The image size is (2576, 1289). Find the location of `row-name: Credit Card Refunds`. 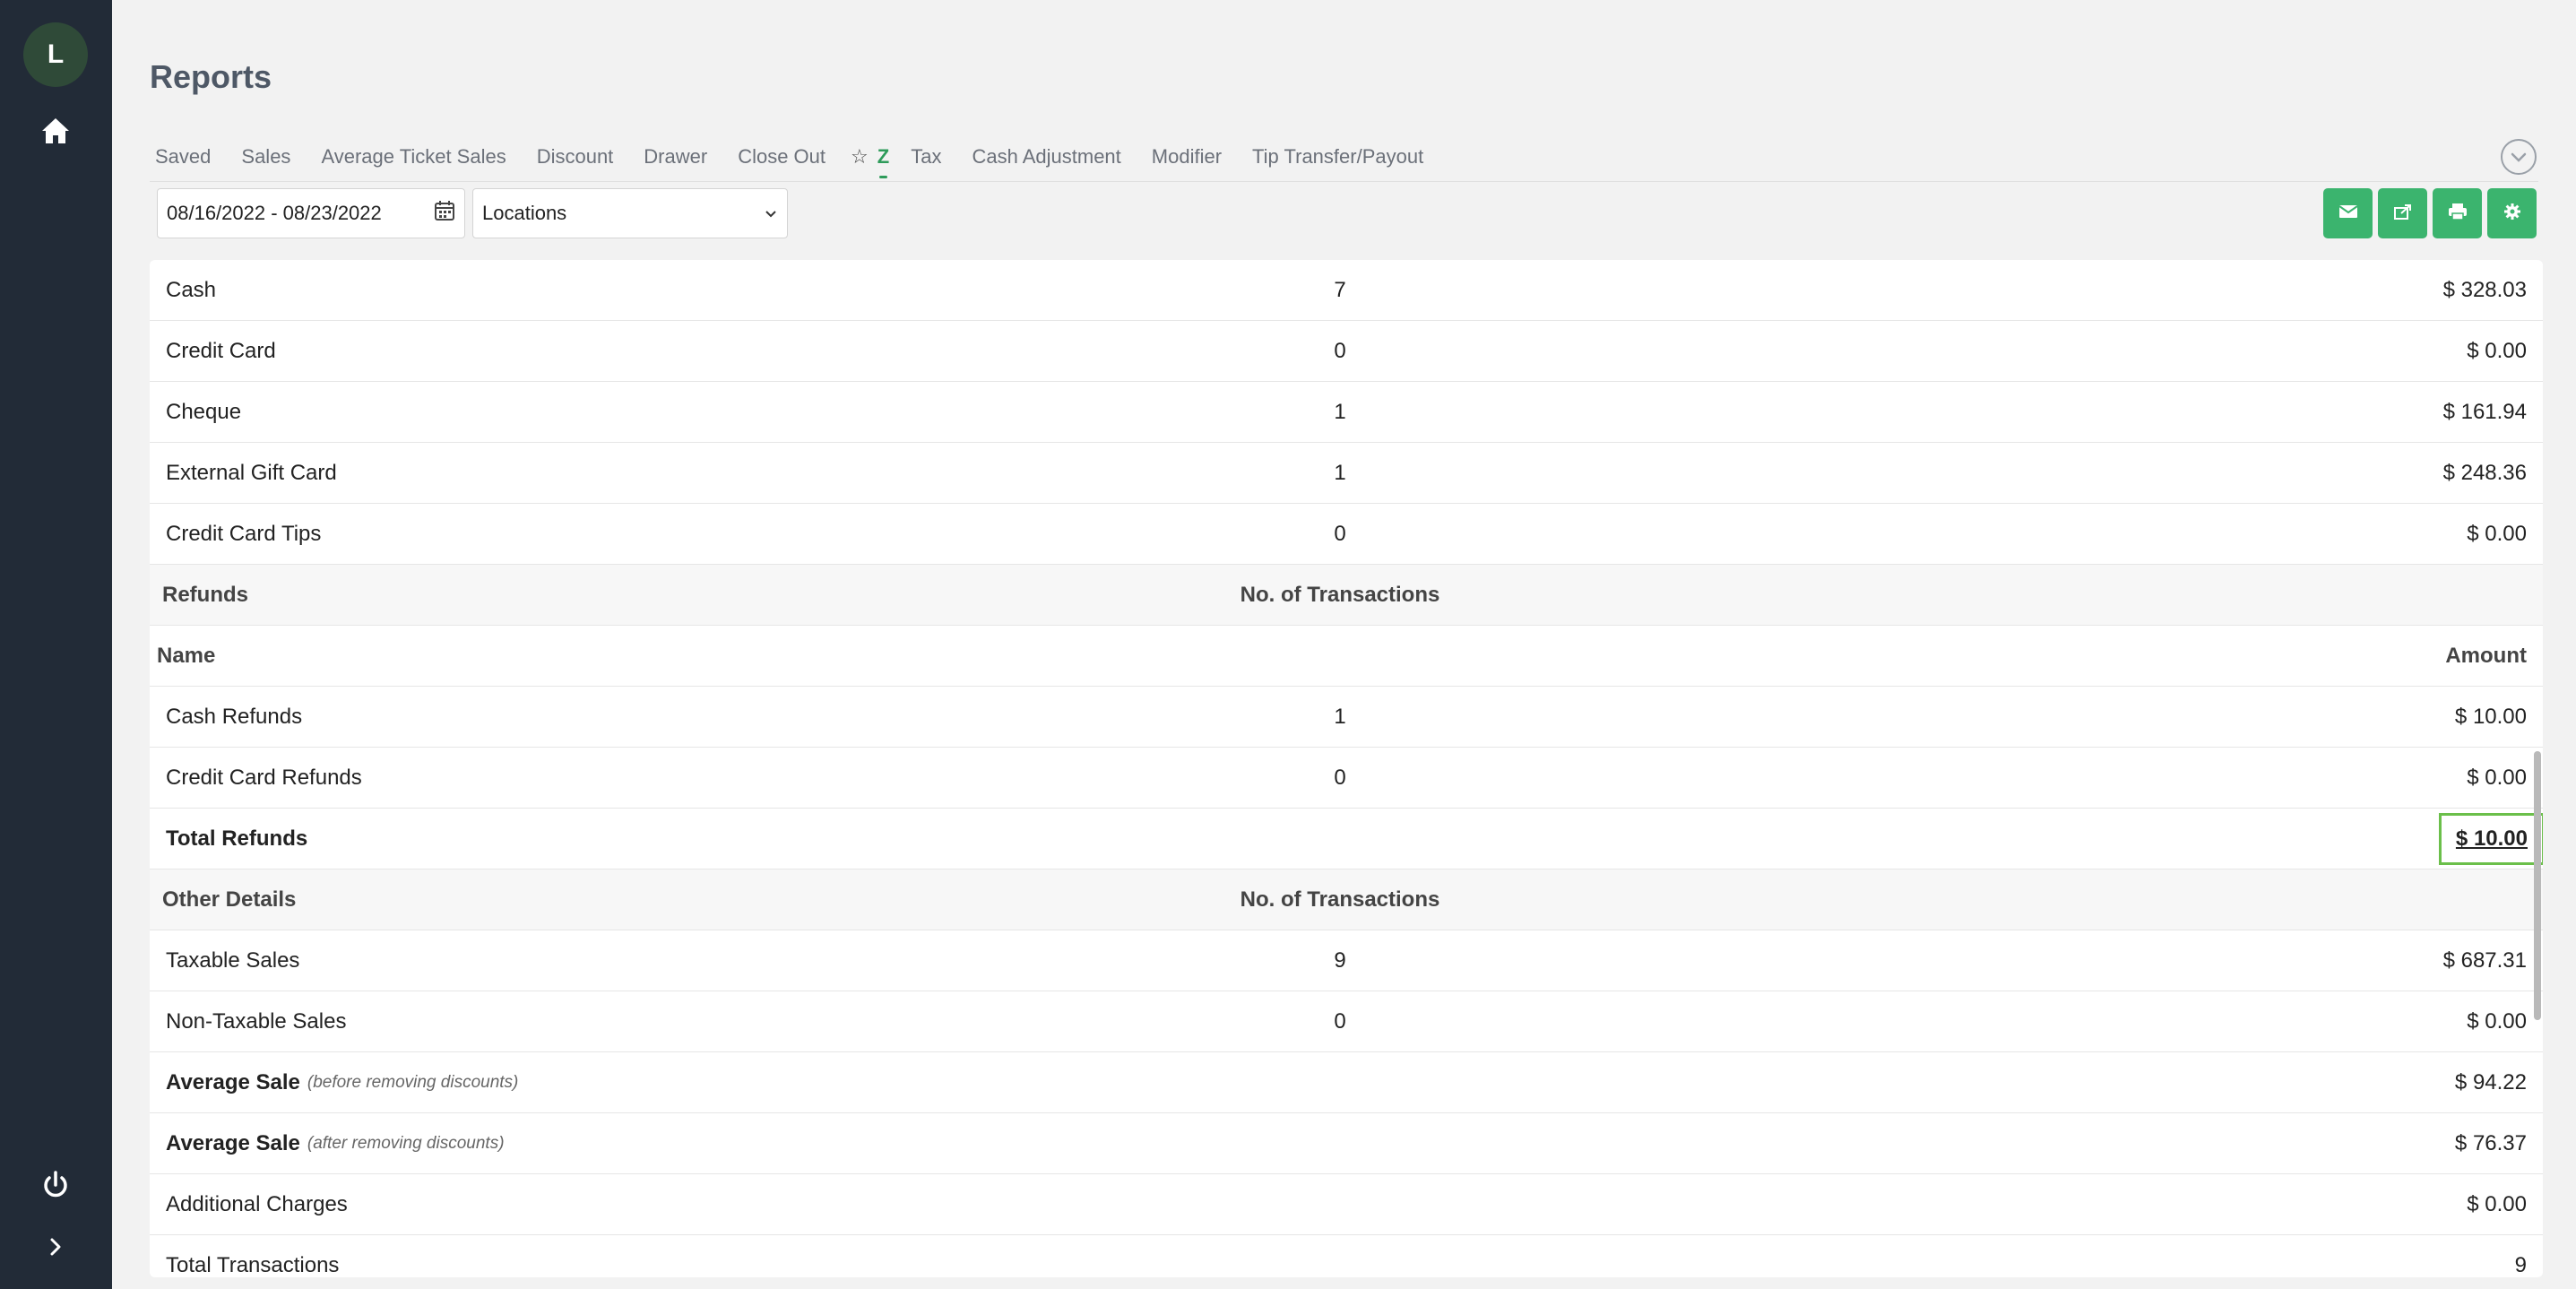

row-name: Credit Card Refunds is located at coordinates (264, 778).